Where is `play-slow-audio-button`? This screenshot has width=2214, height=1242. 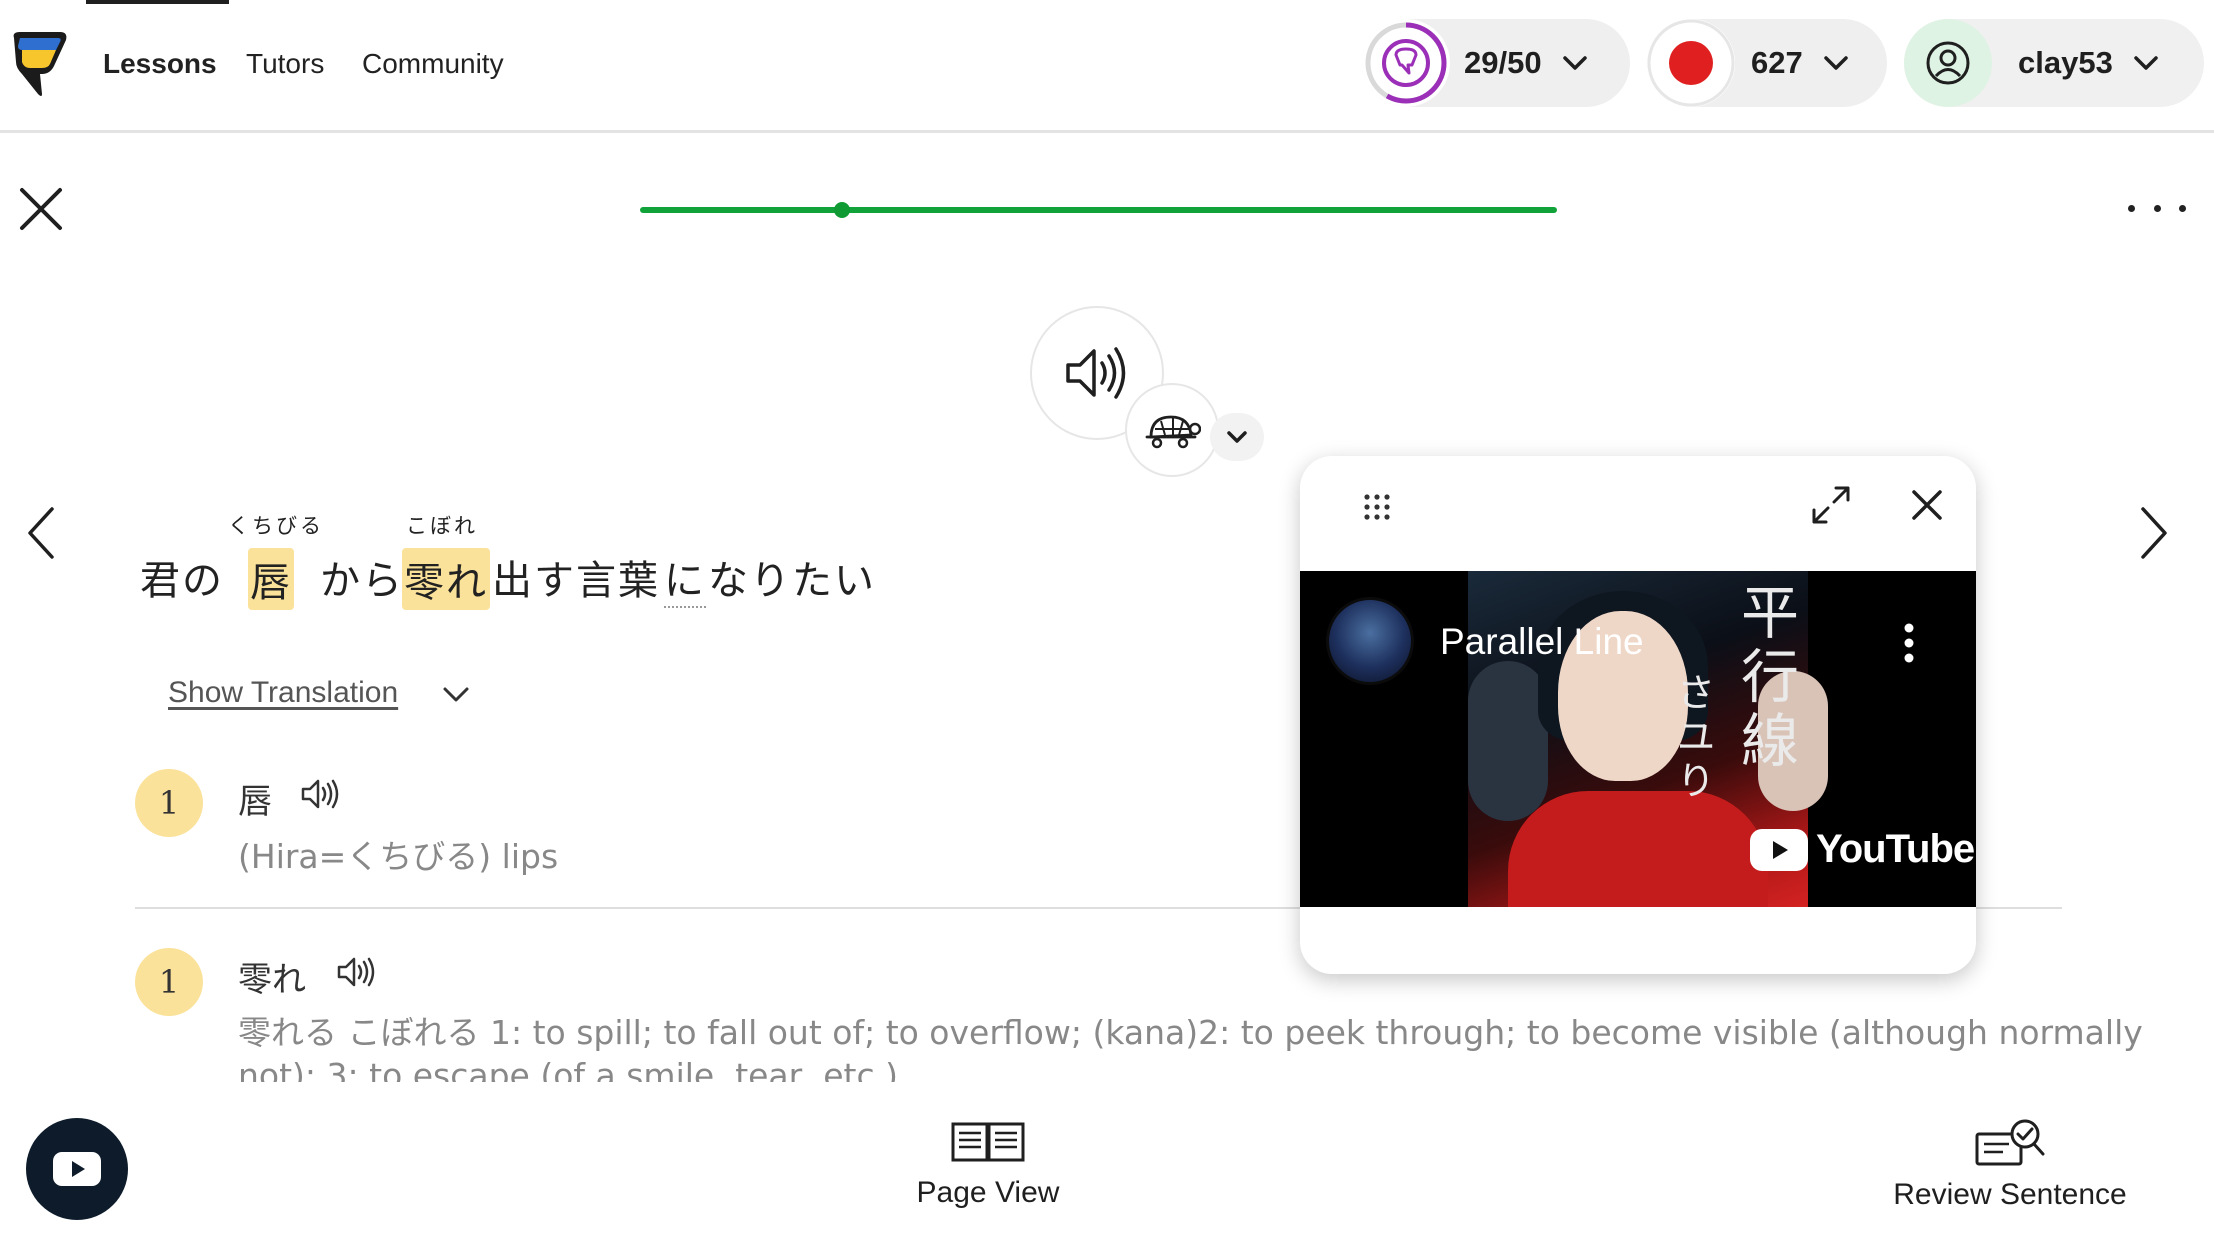 play-slow-audio-button is located at coordinates (1172, 430).